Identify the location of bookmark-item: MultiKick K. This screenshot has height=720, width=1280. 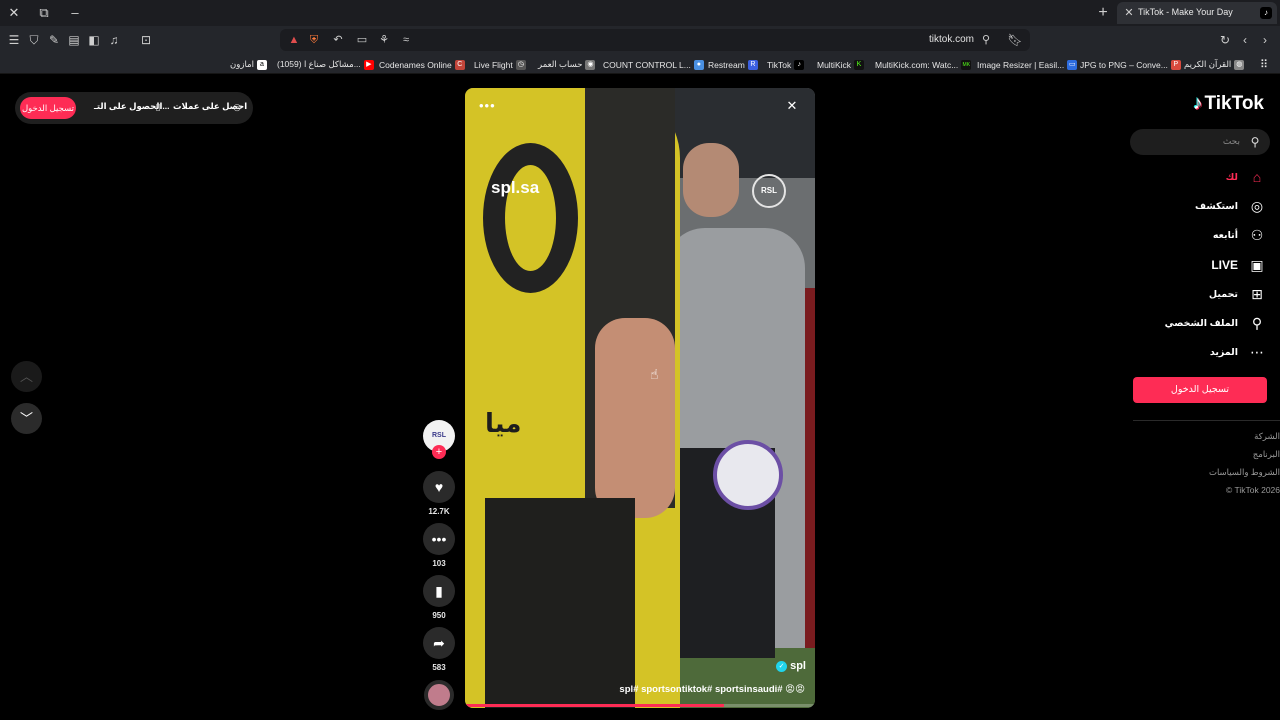
(841, 64).